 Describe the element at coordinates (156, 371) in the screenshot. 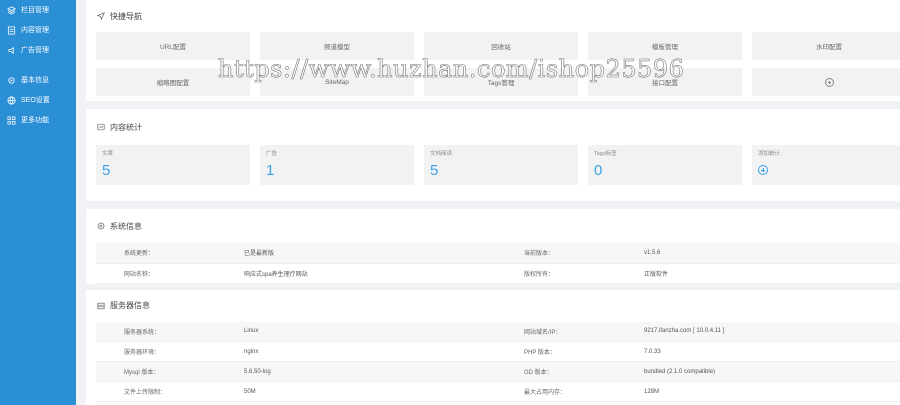

I see `table-cell: Mysql 版本：` at that location.